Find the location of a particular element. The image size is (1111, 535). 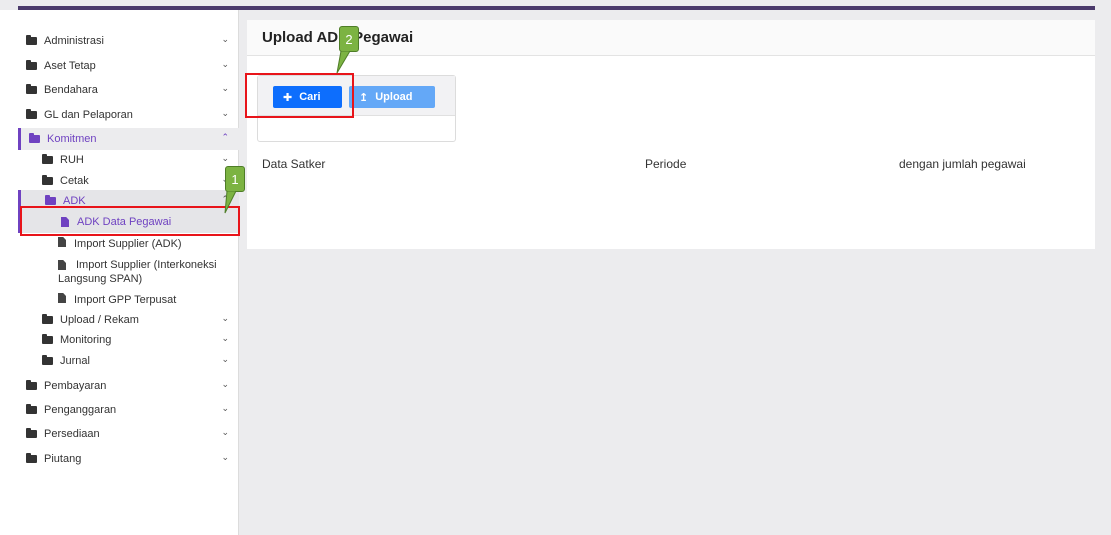

sidebar-item-label: Komitmen is located at coordinates (72, 139).